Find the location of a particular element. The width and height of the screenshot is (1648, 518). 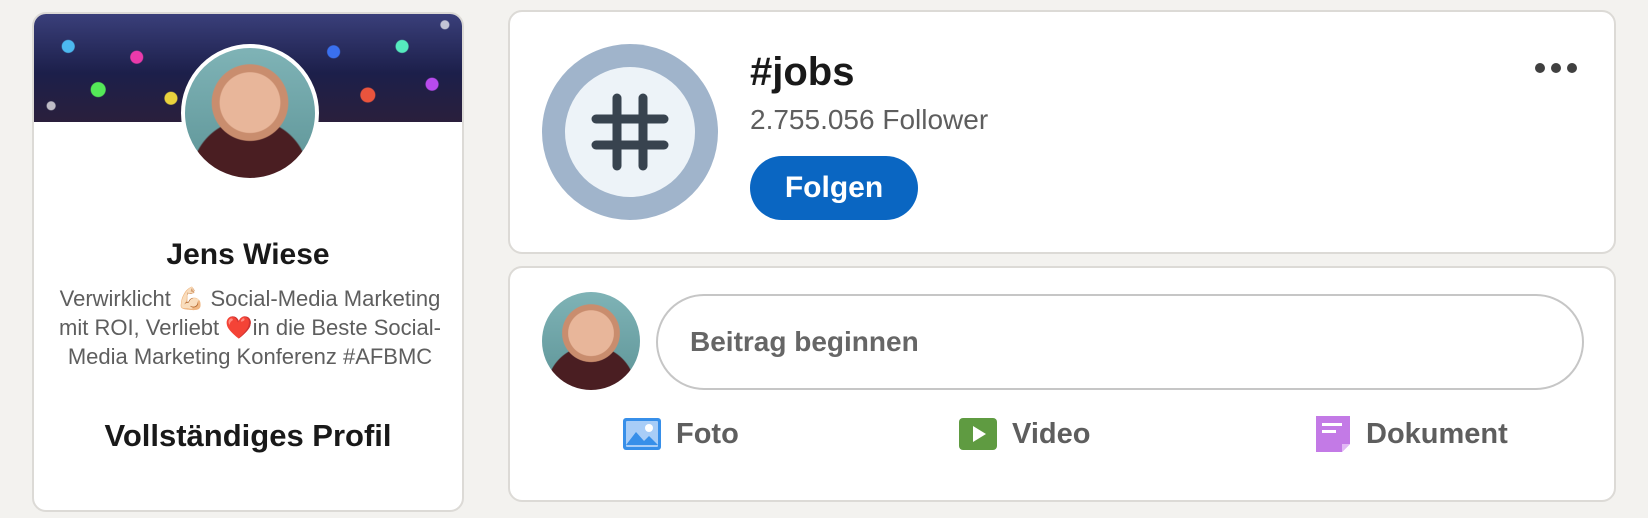

follow-button: Folgen is located at coordinates (834, 188).